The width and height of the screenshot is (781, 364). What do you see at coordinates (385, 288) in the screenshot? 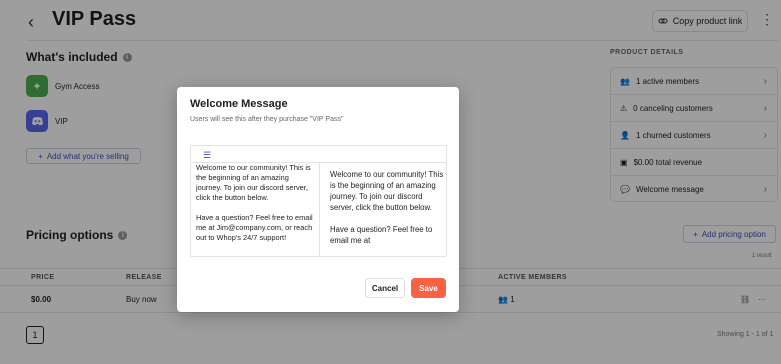
I see `cancel-button: Cancel` at bounding box center [385, 288].